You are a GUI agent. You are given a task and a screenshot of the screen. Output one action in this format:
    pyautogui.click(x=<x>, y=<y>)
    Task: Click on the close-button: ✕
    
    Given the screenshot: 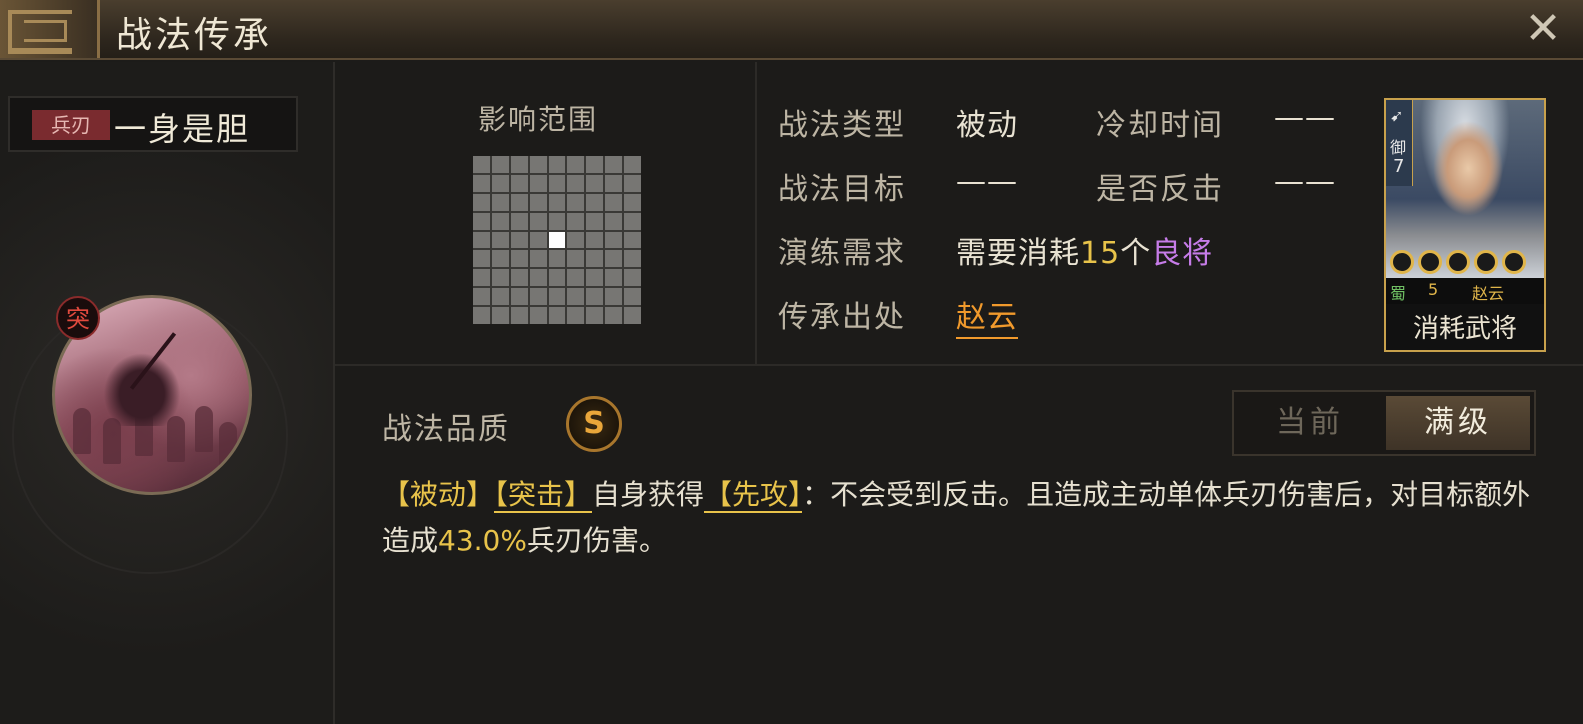 What is the action you would take?
    pyautogui.click(x=1543, y=29)
    